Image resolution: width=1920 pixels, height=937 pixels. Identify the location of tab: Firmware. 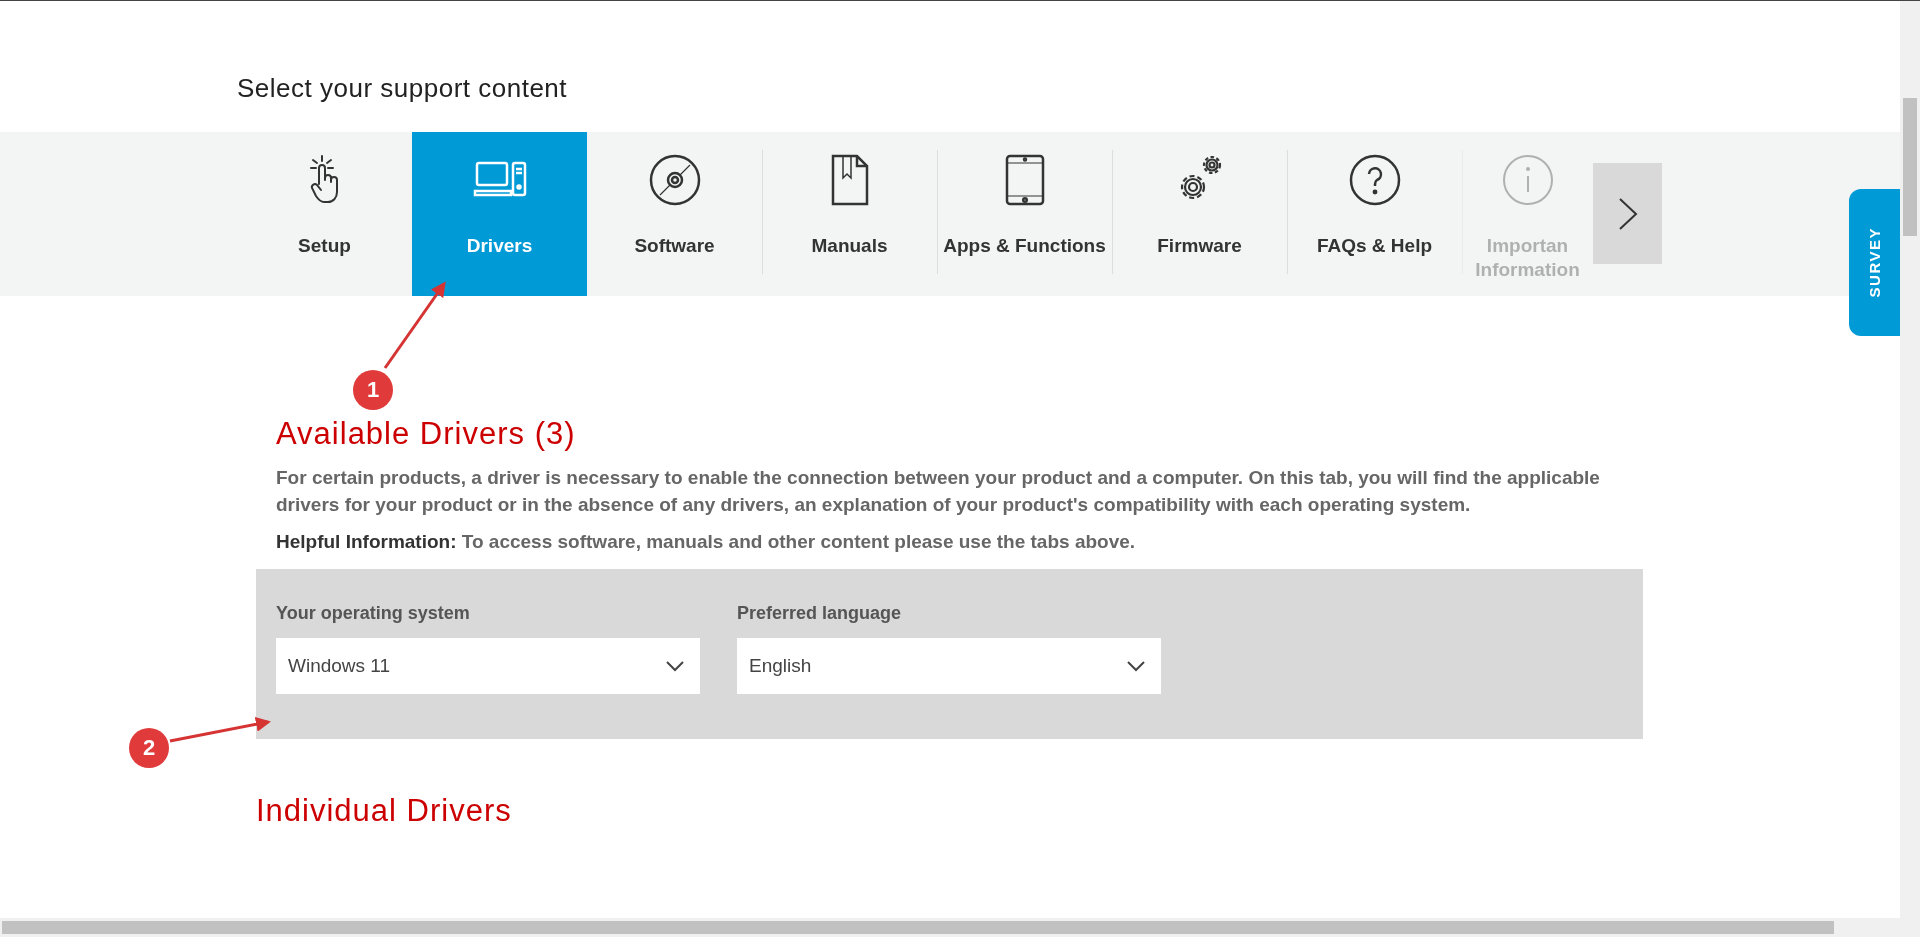
(1199, 214).